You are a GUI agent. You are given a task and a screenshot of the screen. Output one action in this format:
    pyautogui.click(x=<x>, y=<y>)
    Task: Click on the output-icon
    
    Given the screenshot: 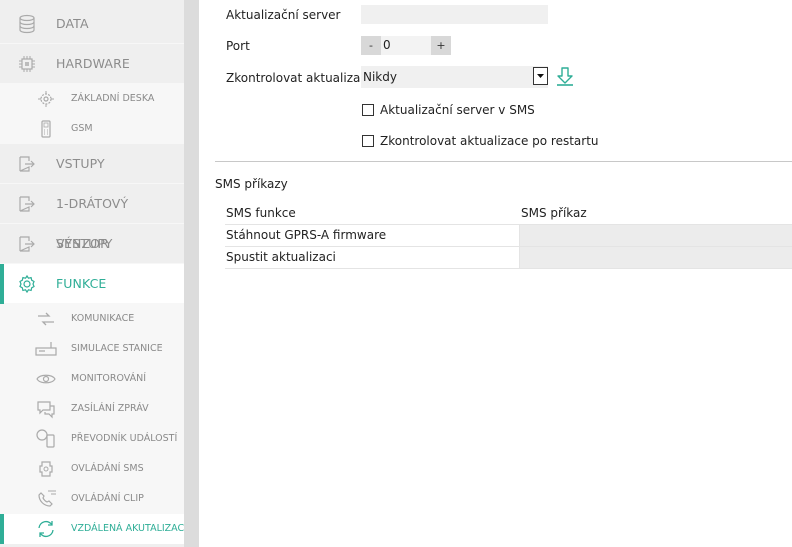 What is the action you would take?
    pyautogui.click(x=27, y=244)
    